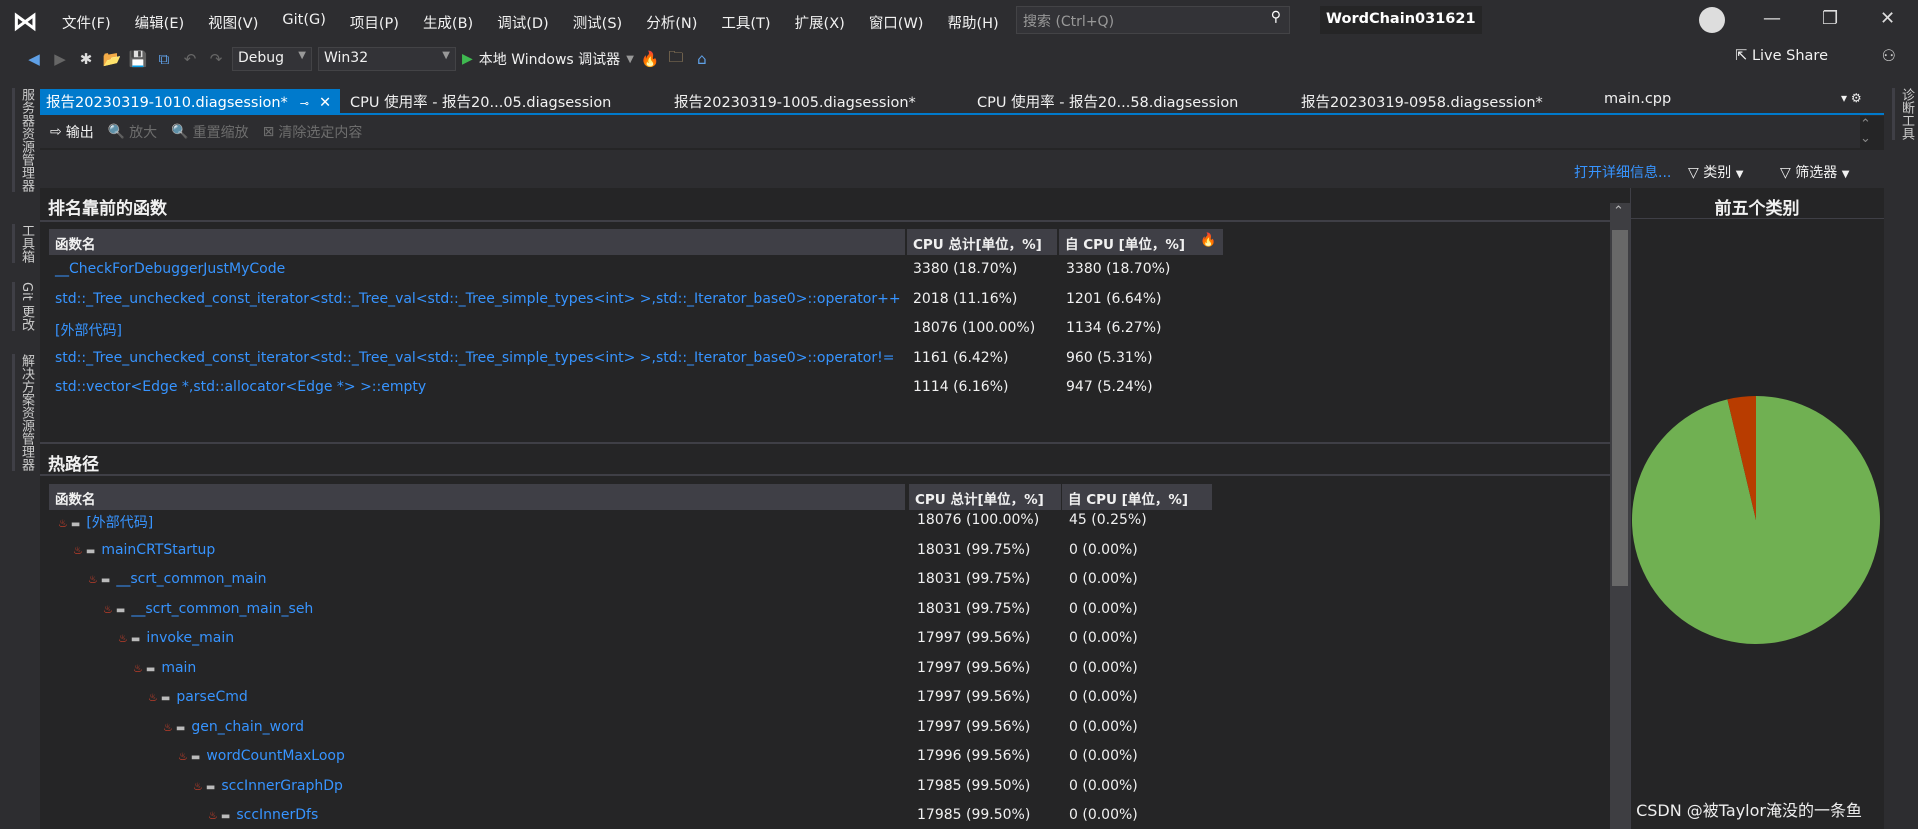 The image size is (1918, 829). I want to click on scroll-up-down-icon: ⌃ ⌄, so click(1865, 132).